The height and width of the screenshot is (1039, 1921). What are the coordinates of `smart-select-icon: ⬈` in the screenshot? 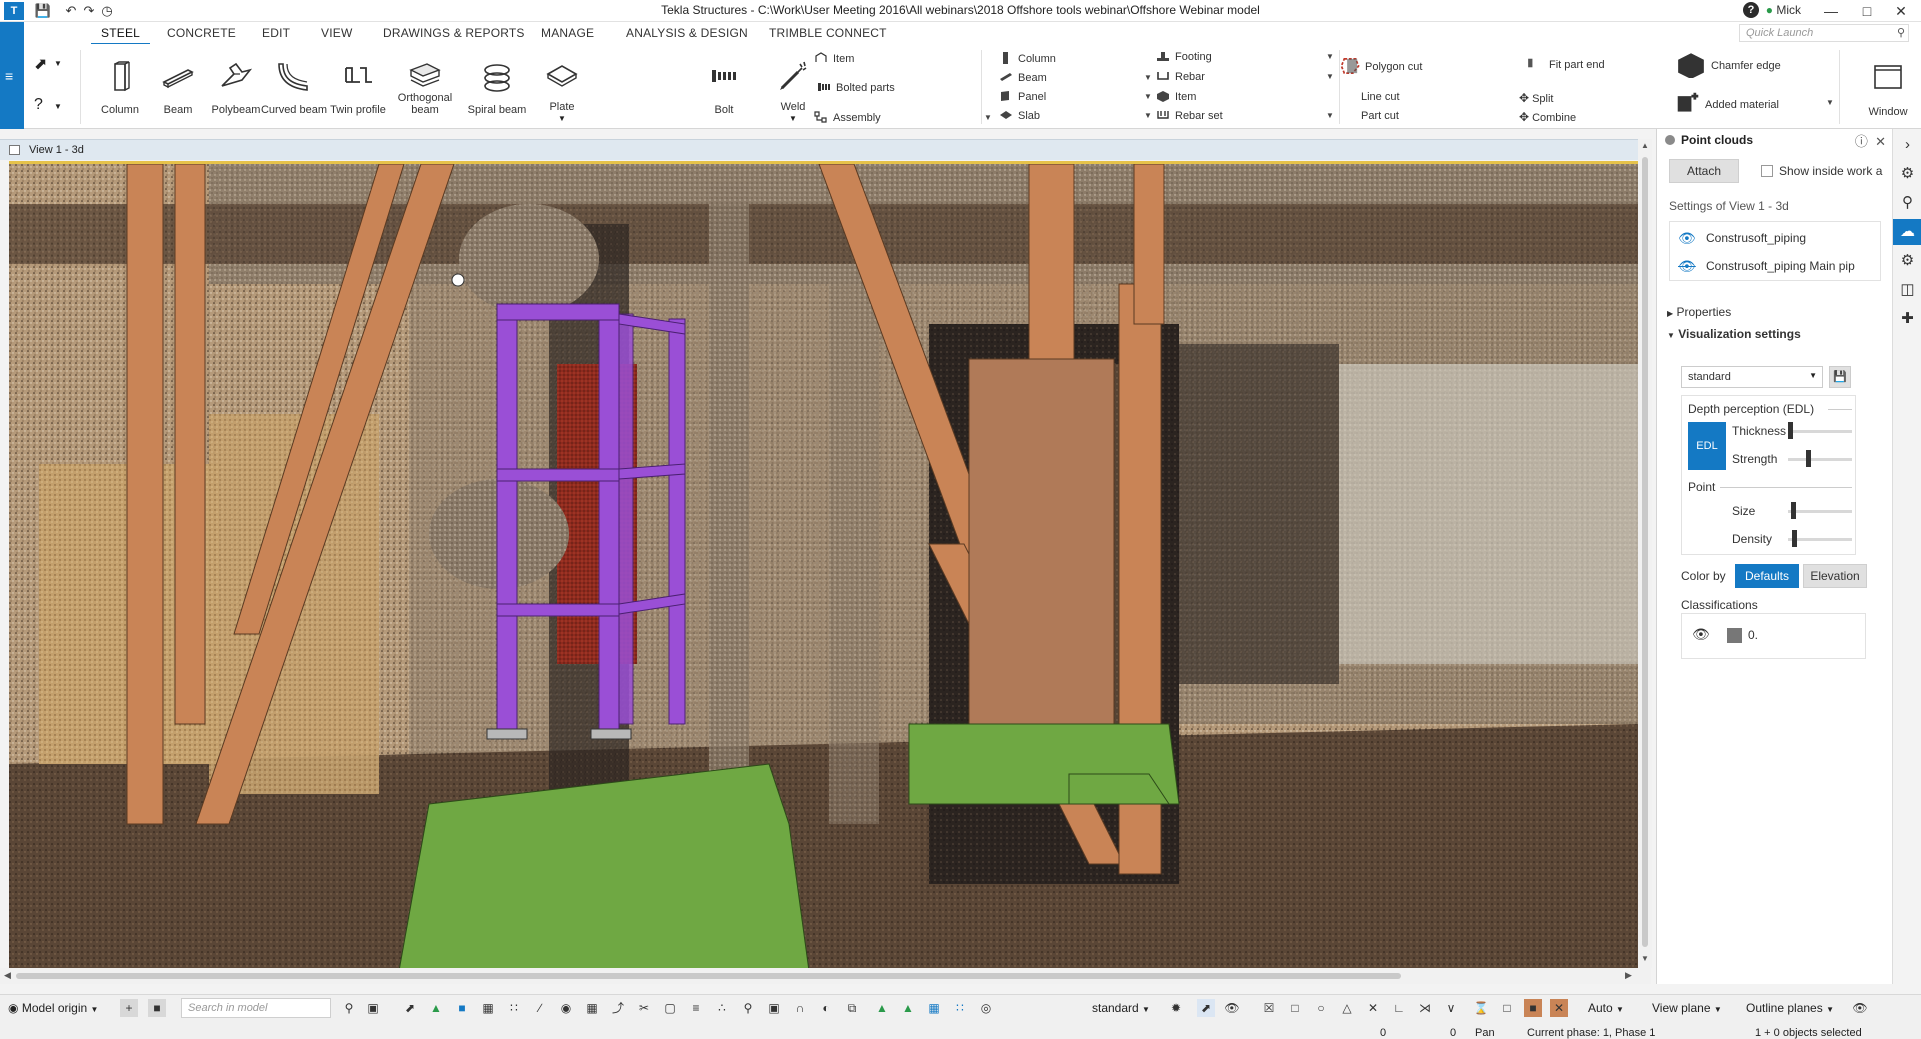 It's located at (1206, 1008).